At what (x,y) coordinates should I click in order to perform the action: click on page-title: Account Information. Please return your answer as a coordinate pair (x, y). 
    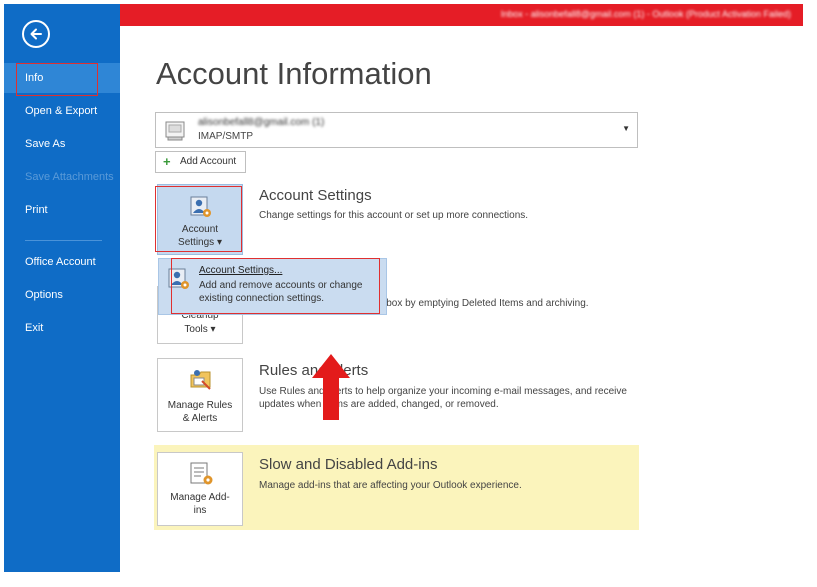
    Looking at the image, I should click on (294, 73).